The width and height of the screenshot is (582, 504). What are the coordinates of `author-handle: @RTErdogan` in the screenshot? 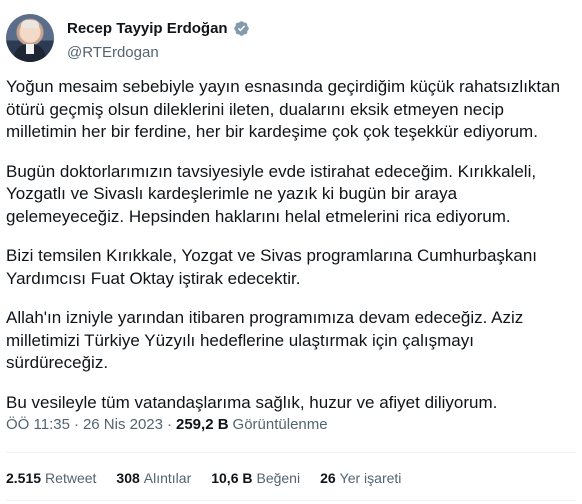 It's located at (113, 52).